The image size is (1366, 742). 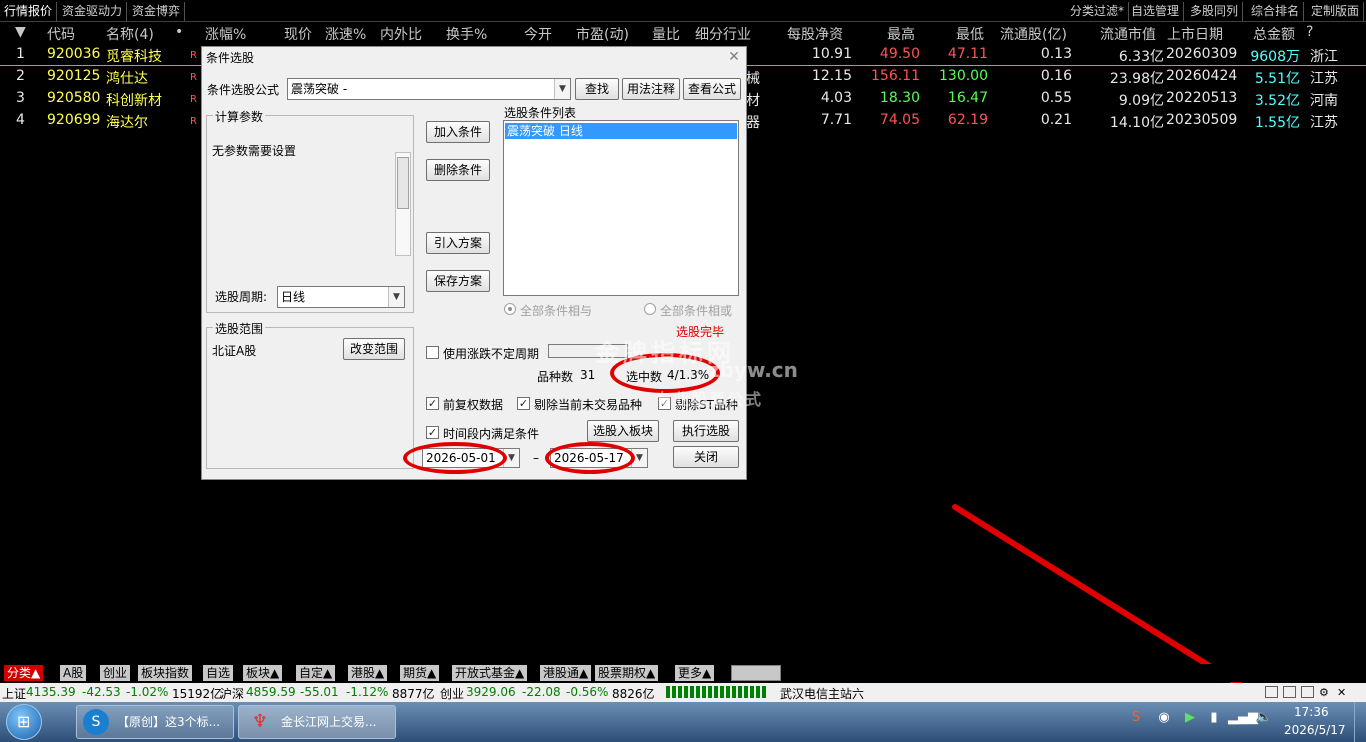 I want to click on cy-value: 3929.06, so click(x=491, y=692).